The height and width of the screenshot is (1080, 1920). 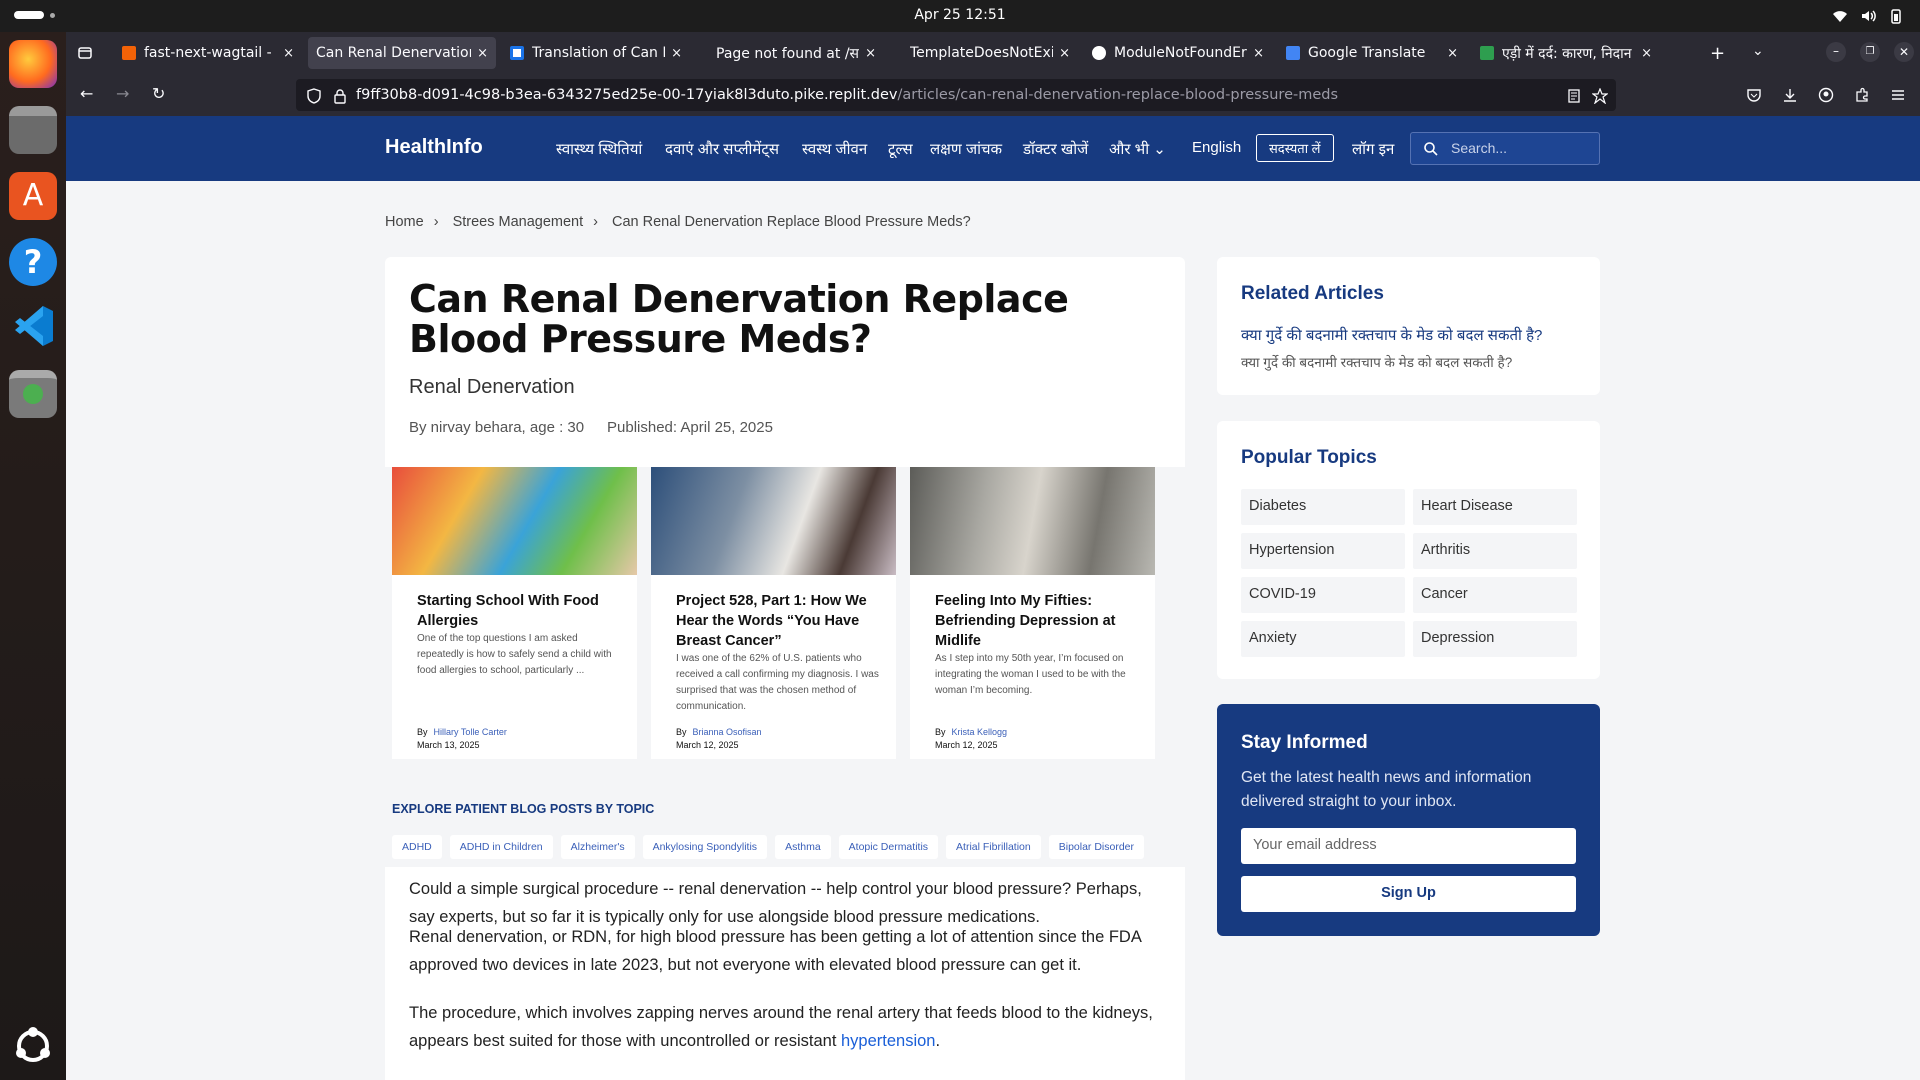 I want to click on menu-icon, so click(x=1898, y=95).